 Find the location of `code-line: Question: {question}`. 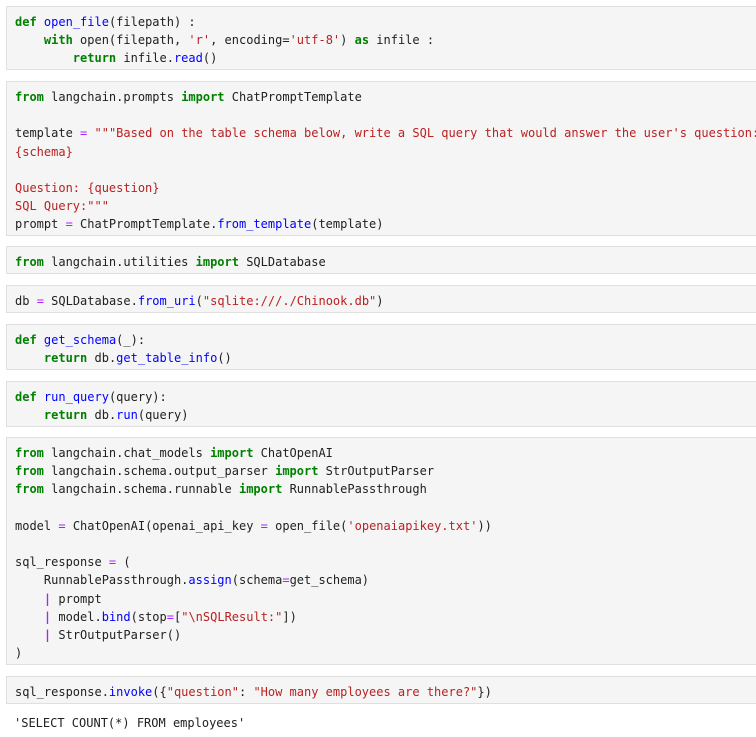

code-line: Question: {question} is located at coordinates (385, 188).